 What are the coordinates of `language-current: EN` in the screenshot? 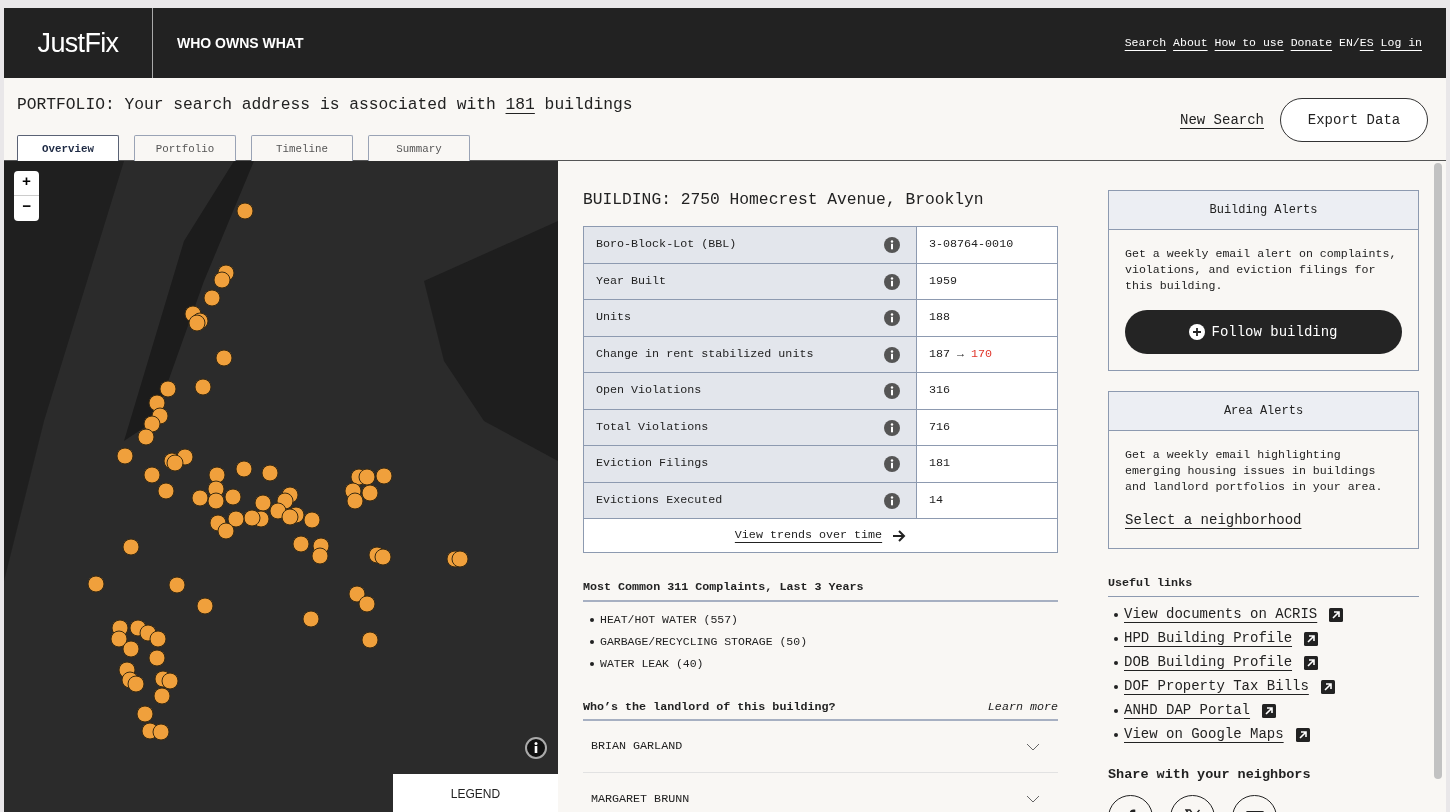 It's located at (1346, 43).